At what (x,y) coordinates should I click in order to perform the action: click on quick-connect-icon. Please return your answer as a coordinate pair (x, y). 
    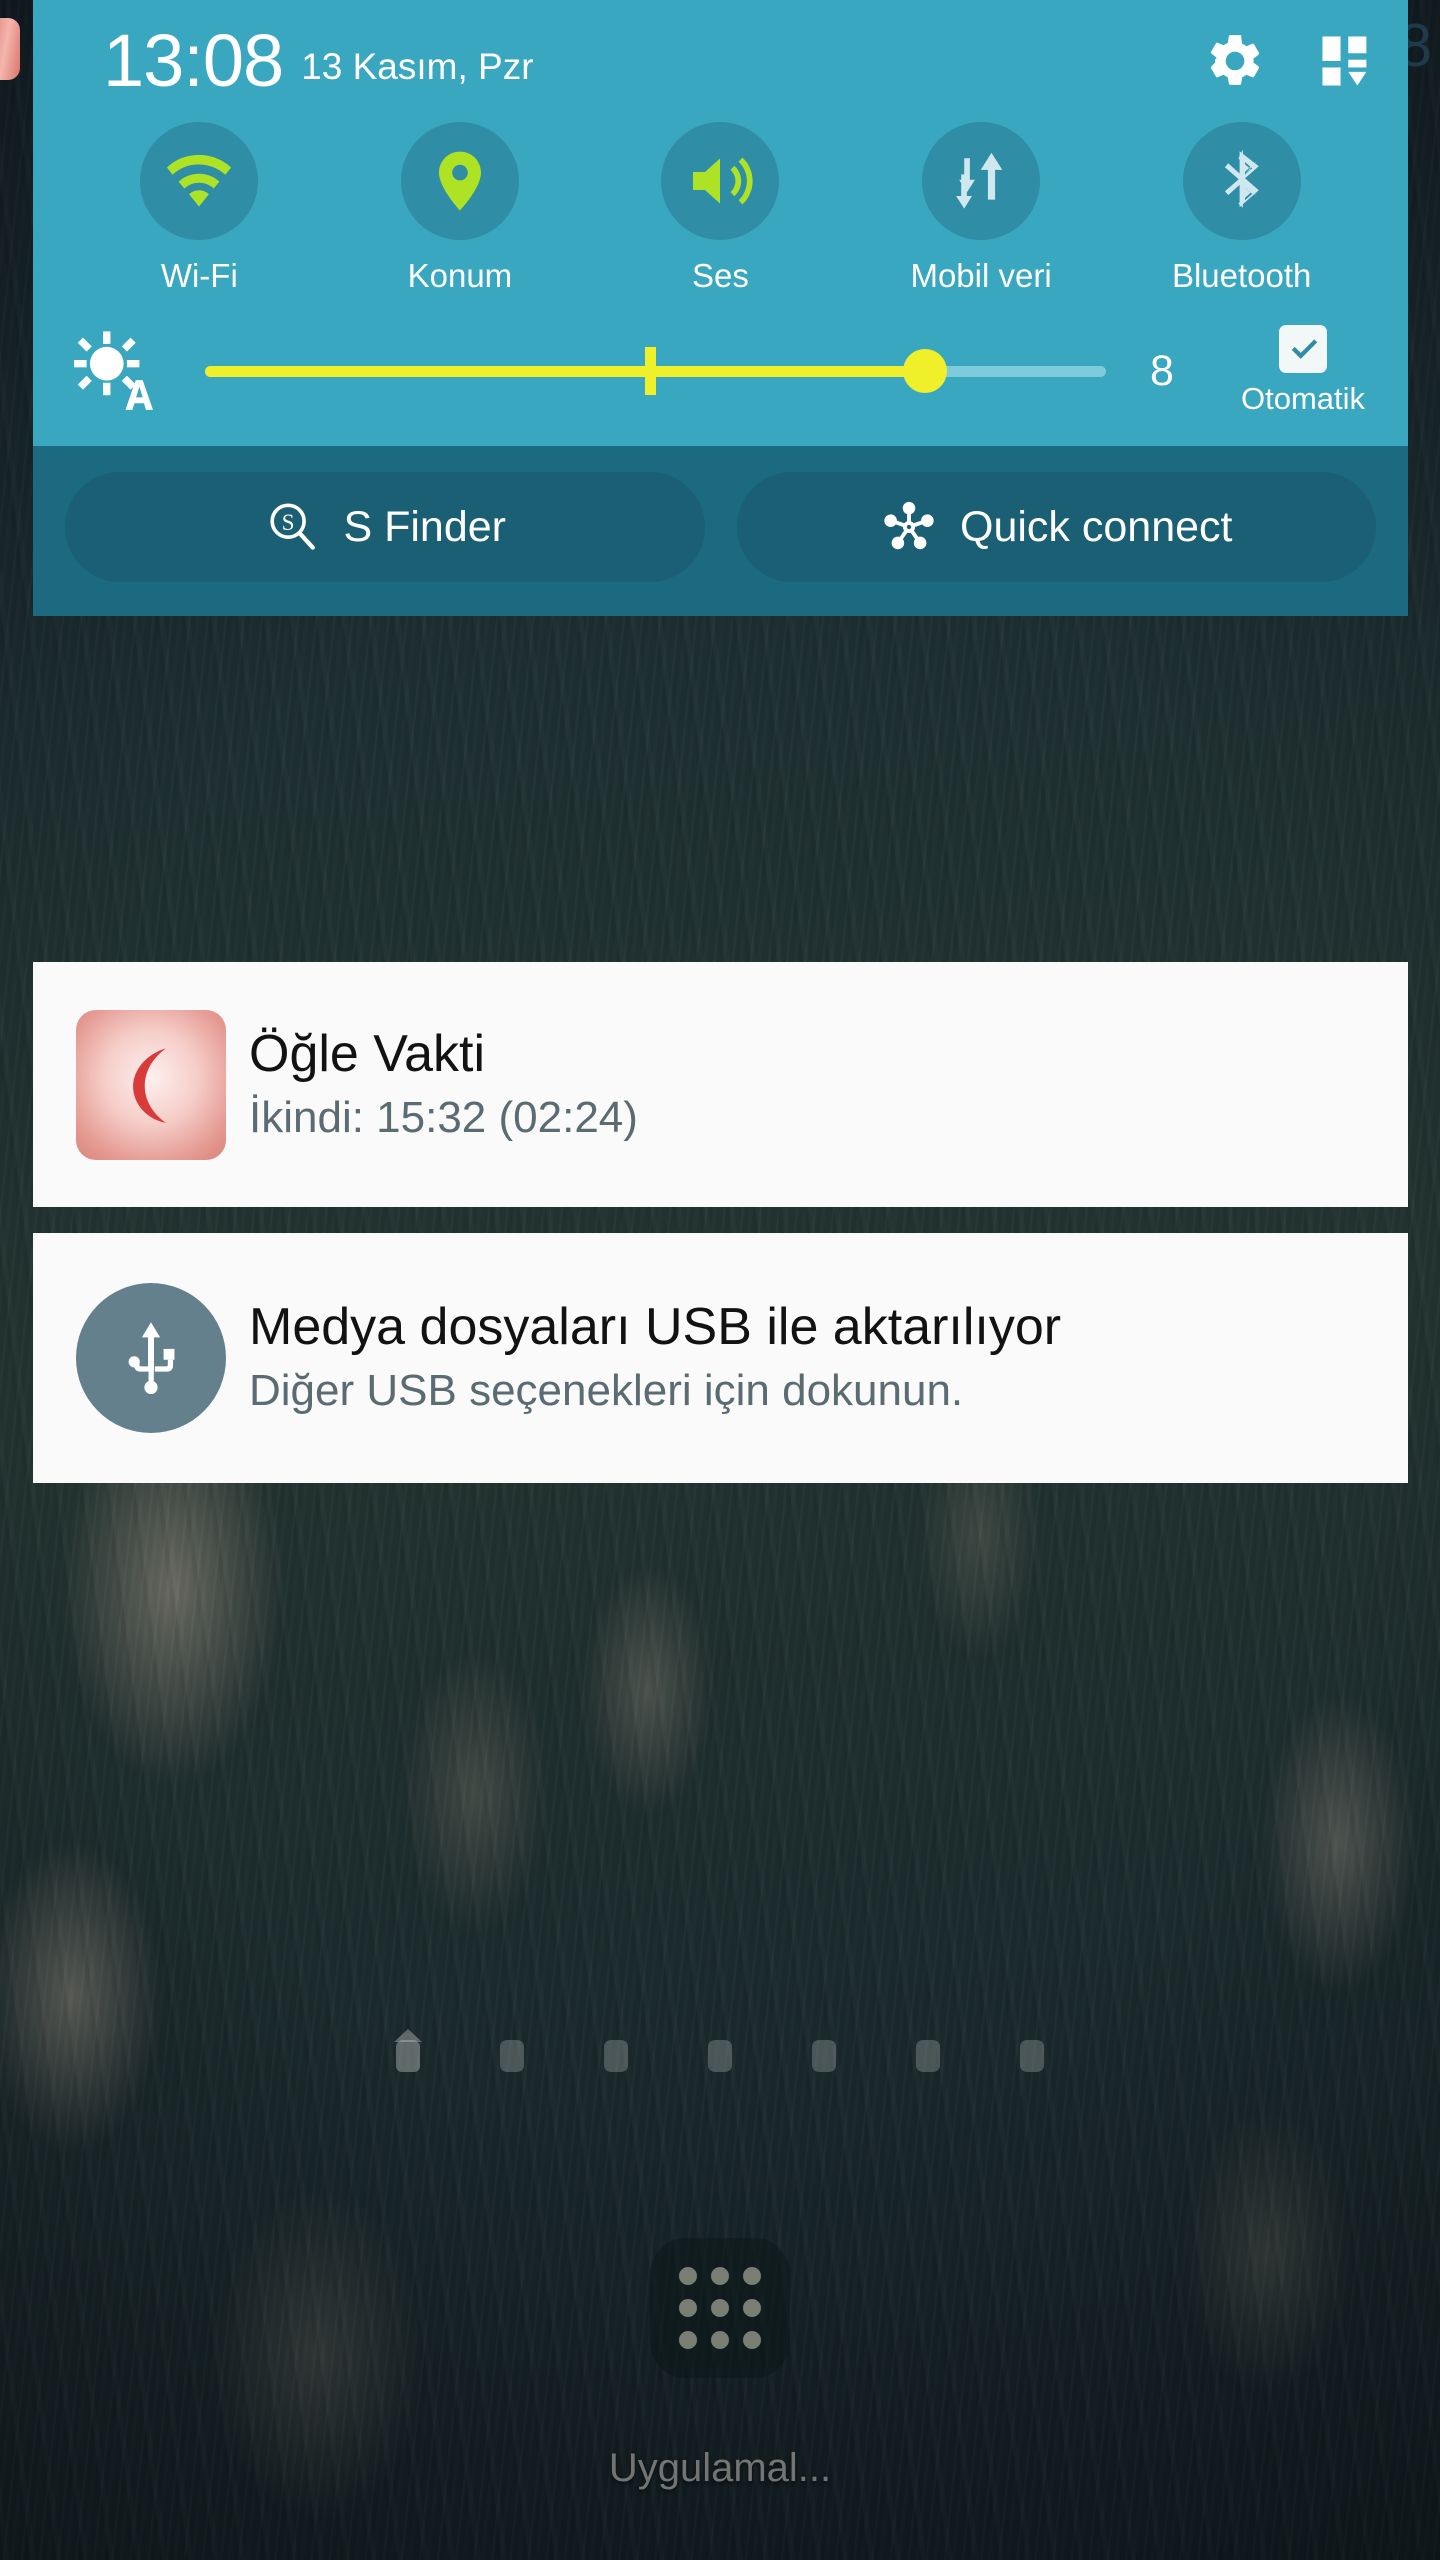
    Looking at the image, I should click on (909, 525).